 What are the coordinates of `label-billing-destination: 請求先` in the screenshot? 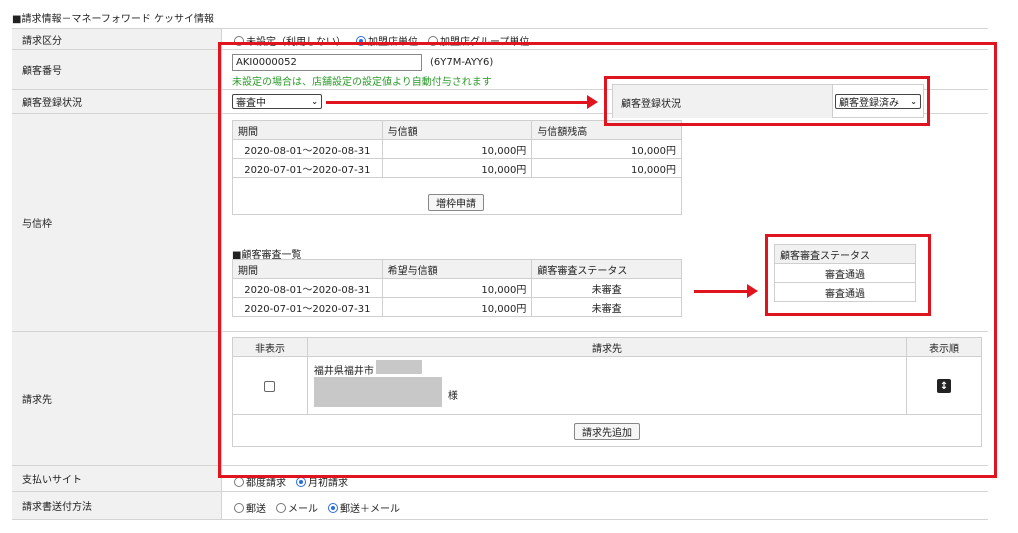 It's located at (117, 398).